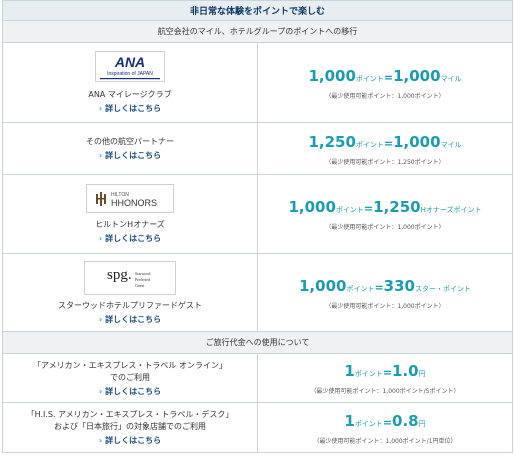 This screenshot has width=515, height=466. I want to click on reward-amount: 1,250, so click(397, 207).